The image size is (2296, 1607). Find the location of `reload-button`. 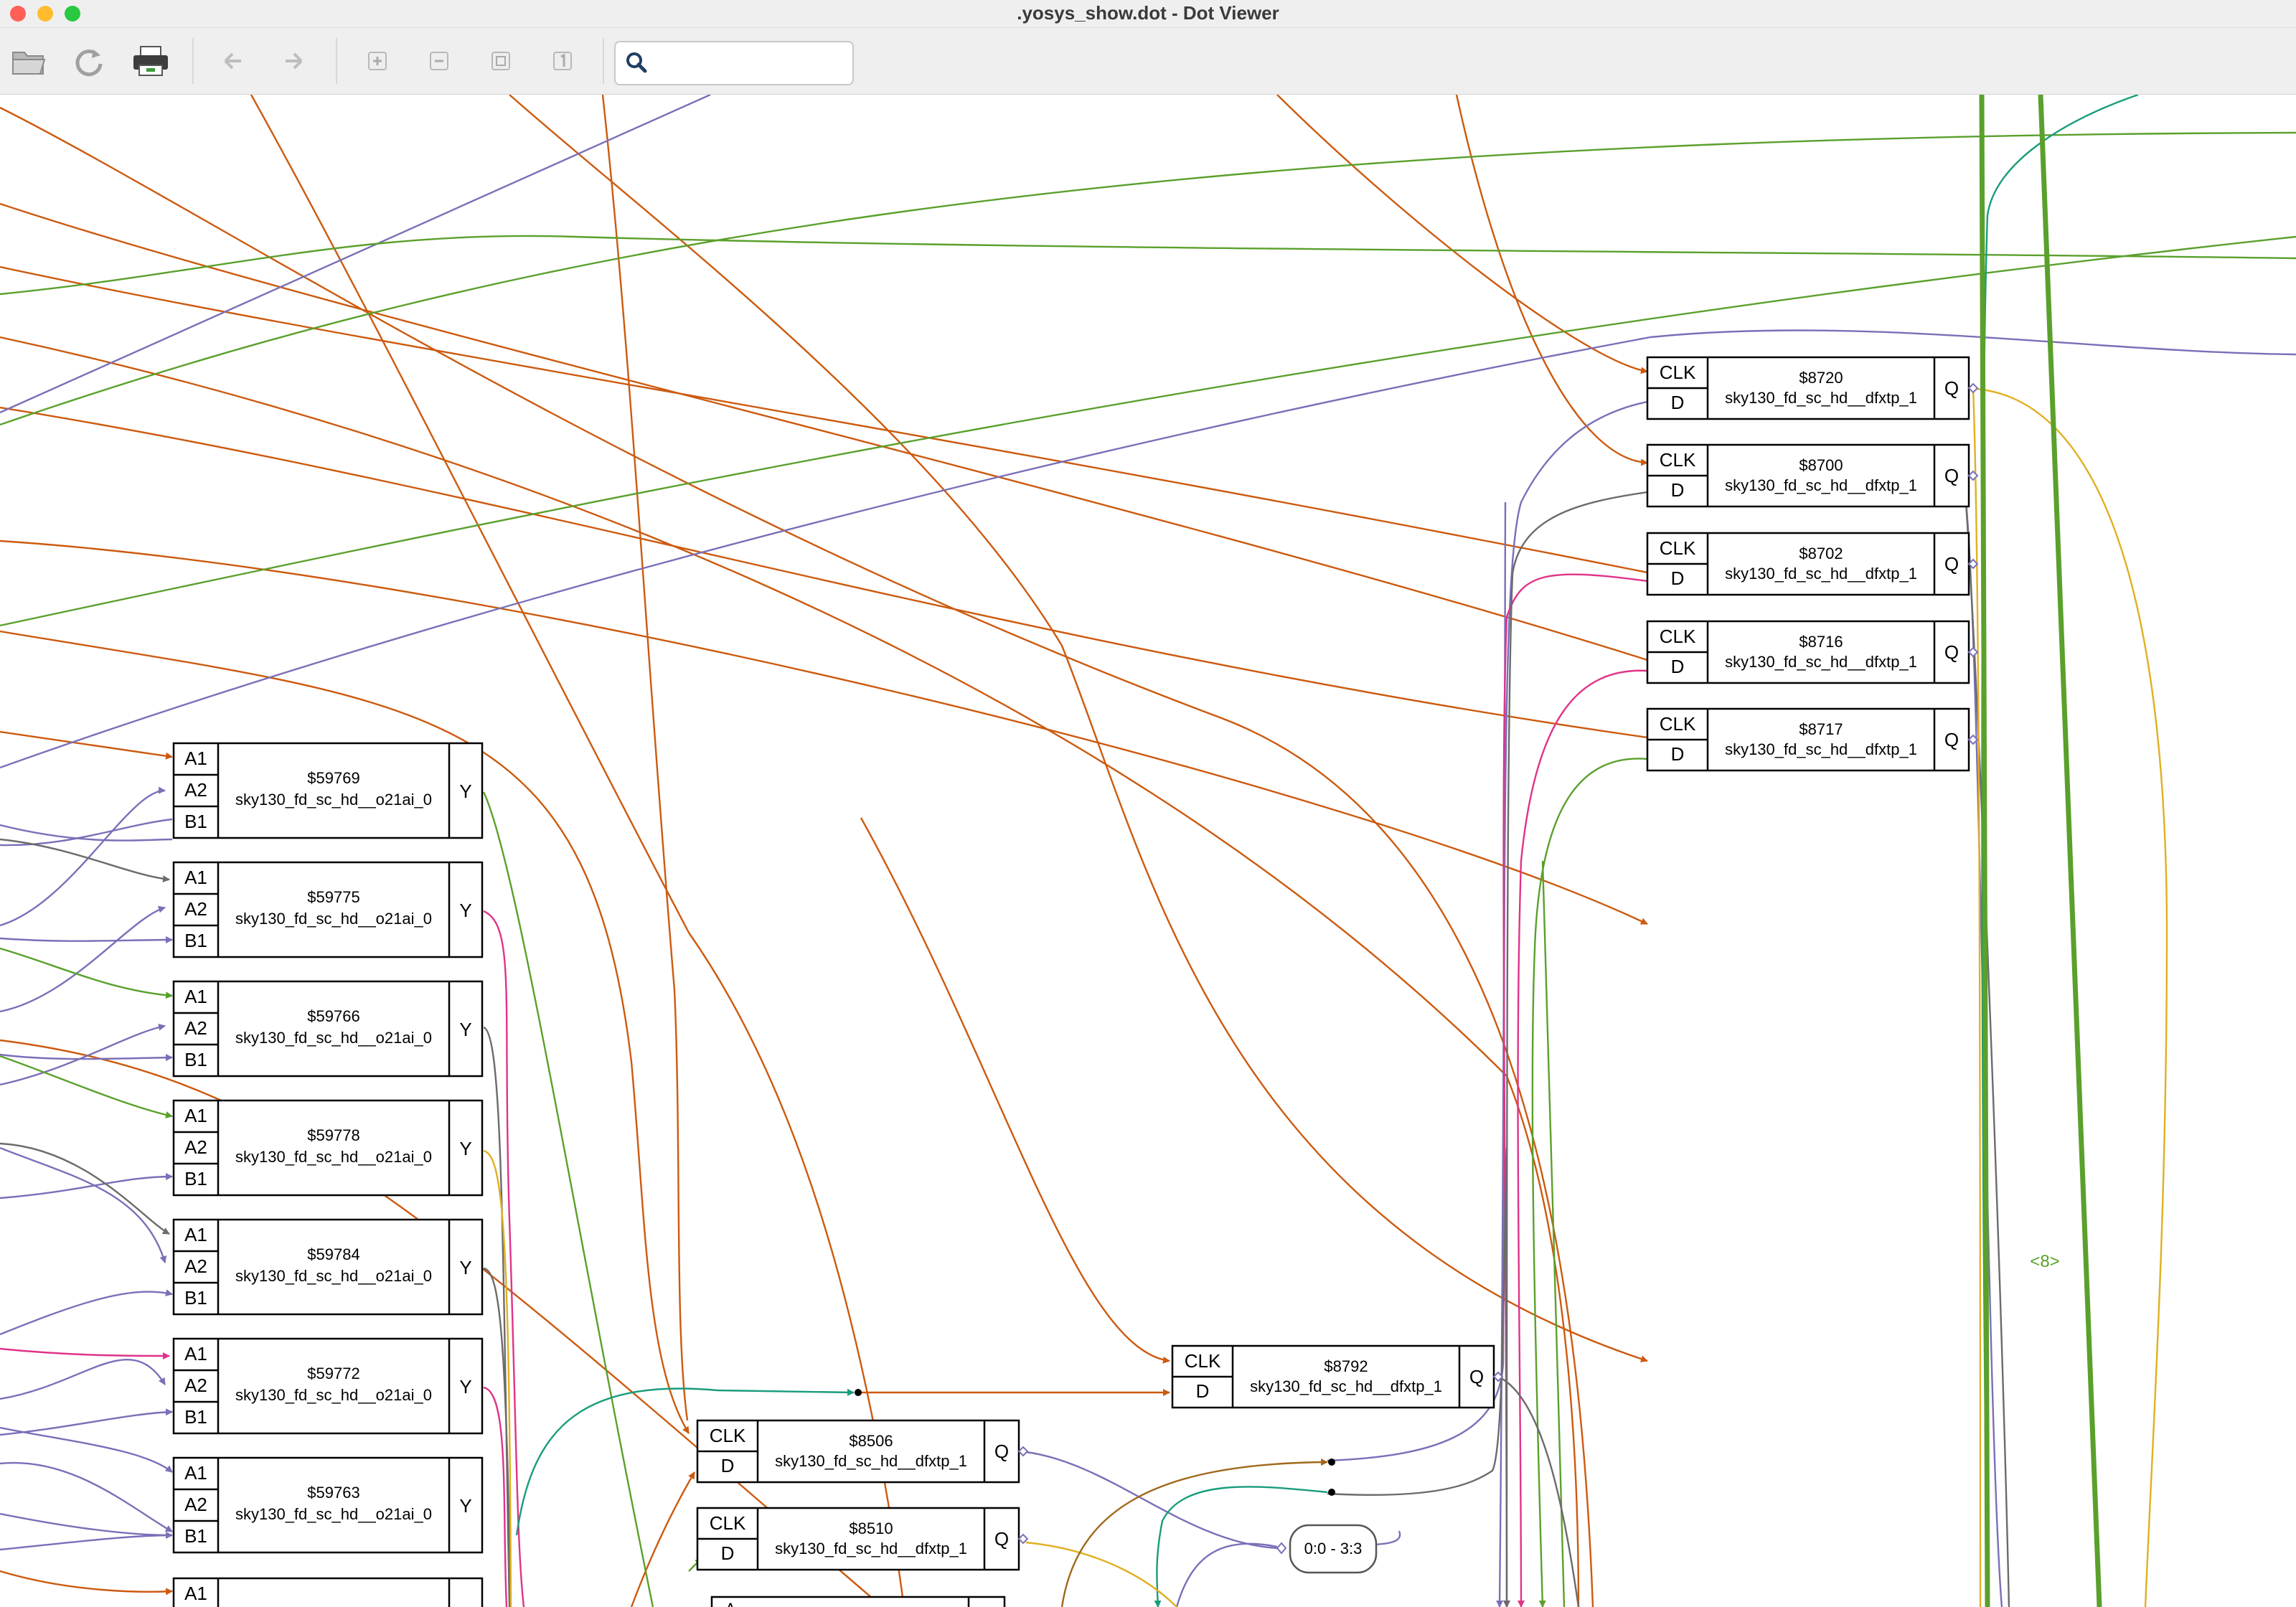

reload-button is located at coordinates (89, 61).